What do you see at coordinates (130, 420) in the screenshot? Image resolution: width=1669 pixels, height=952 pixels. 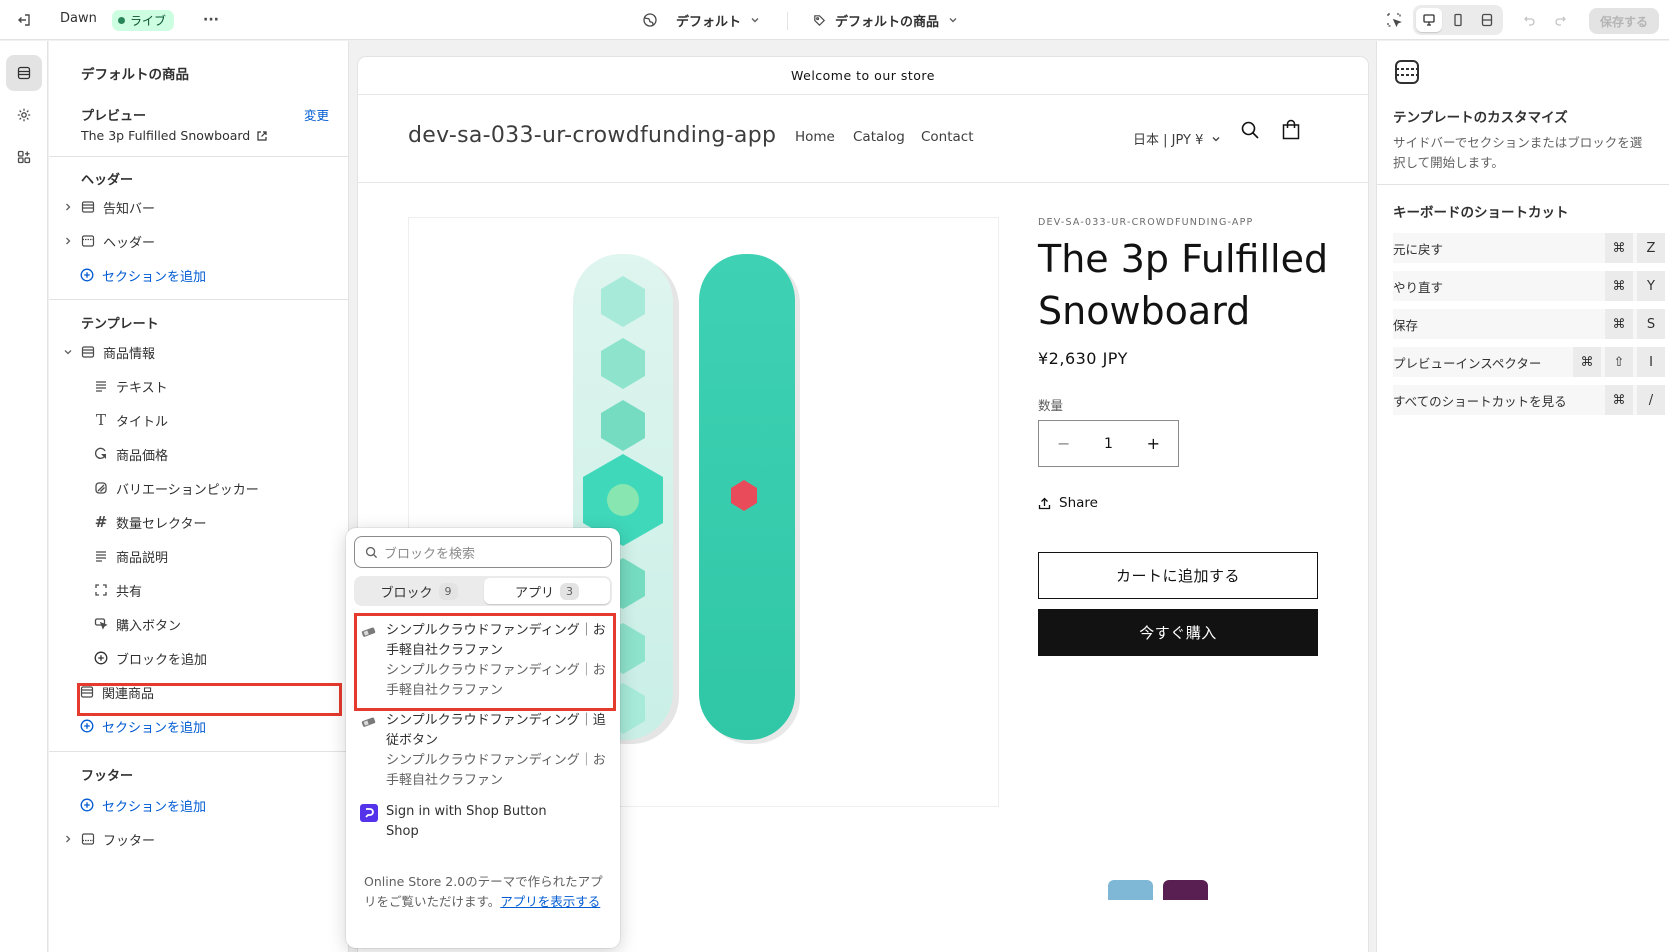 I see `block-title: T タイトル` at bounding box center [130, 420].